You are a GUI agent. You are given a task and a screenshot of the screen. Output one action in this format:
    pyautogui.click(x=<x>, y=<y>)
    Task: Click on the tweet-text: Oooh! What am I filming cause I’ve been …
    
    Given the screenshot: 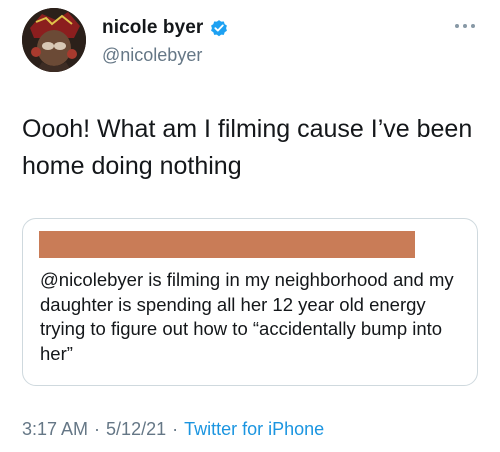 What is the action you would take?
    pyautogui.click(x=247, y=147)
    